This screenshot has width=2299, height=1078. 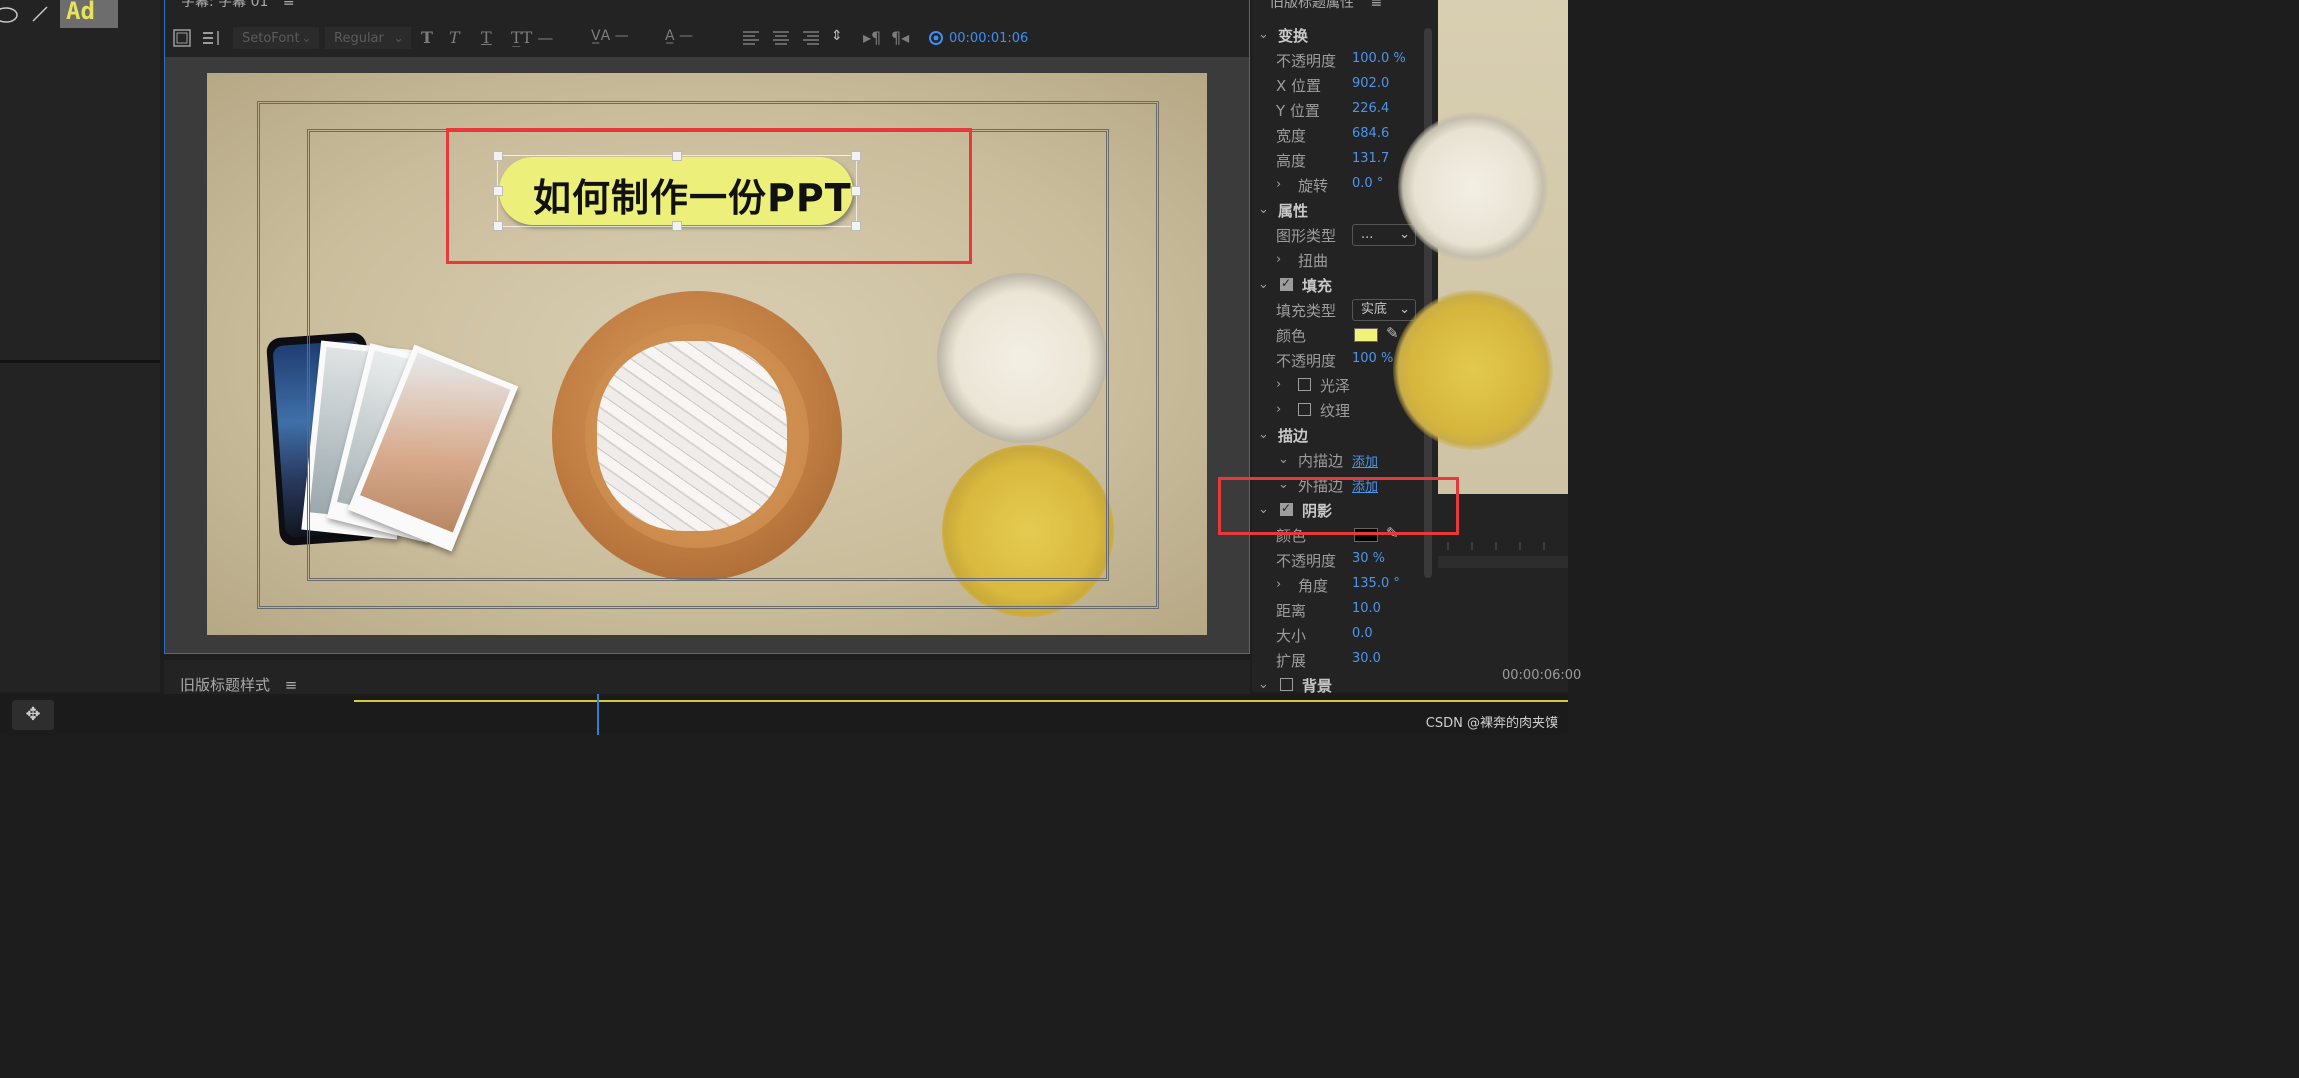 I want to click on property-row: › 纹理, so click(x=1337, y=411).